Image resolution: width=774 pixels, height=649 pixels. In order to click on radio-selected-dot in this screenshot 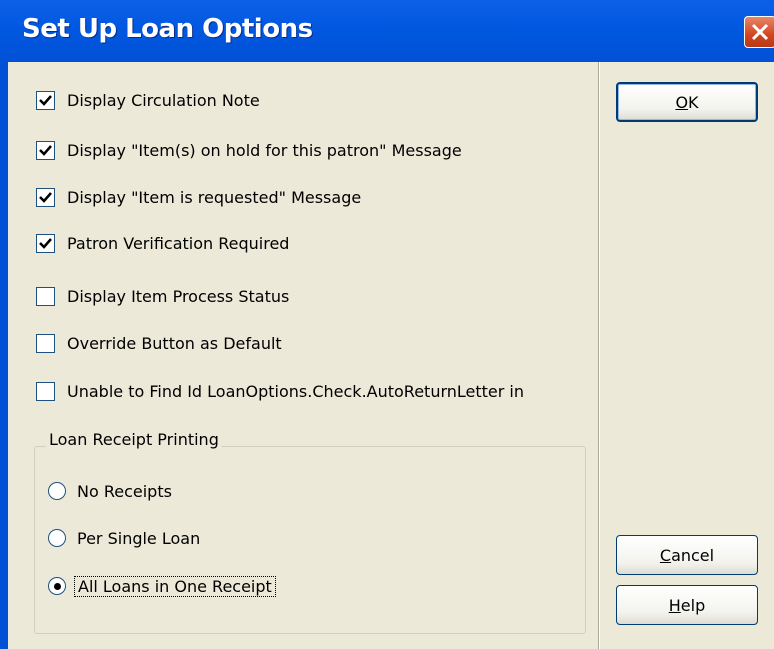, I will do `click(57, 586)`.